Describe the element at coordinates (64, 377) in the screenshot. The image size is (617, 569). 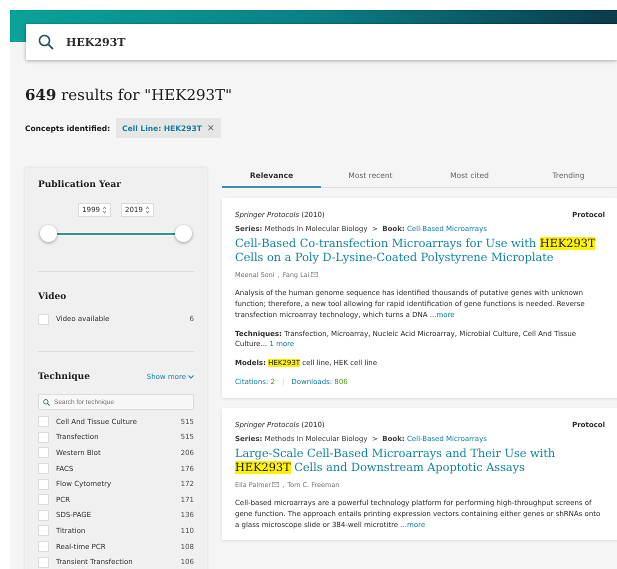
I see `filter-title: Technique` at that location.